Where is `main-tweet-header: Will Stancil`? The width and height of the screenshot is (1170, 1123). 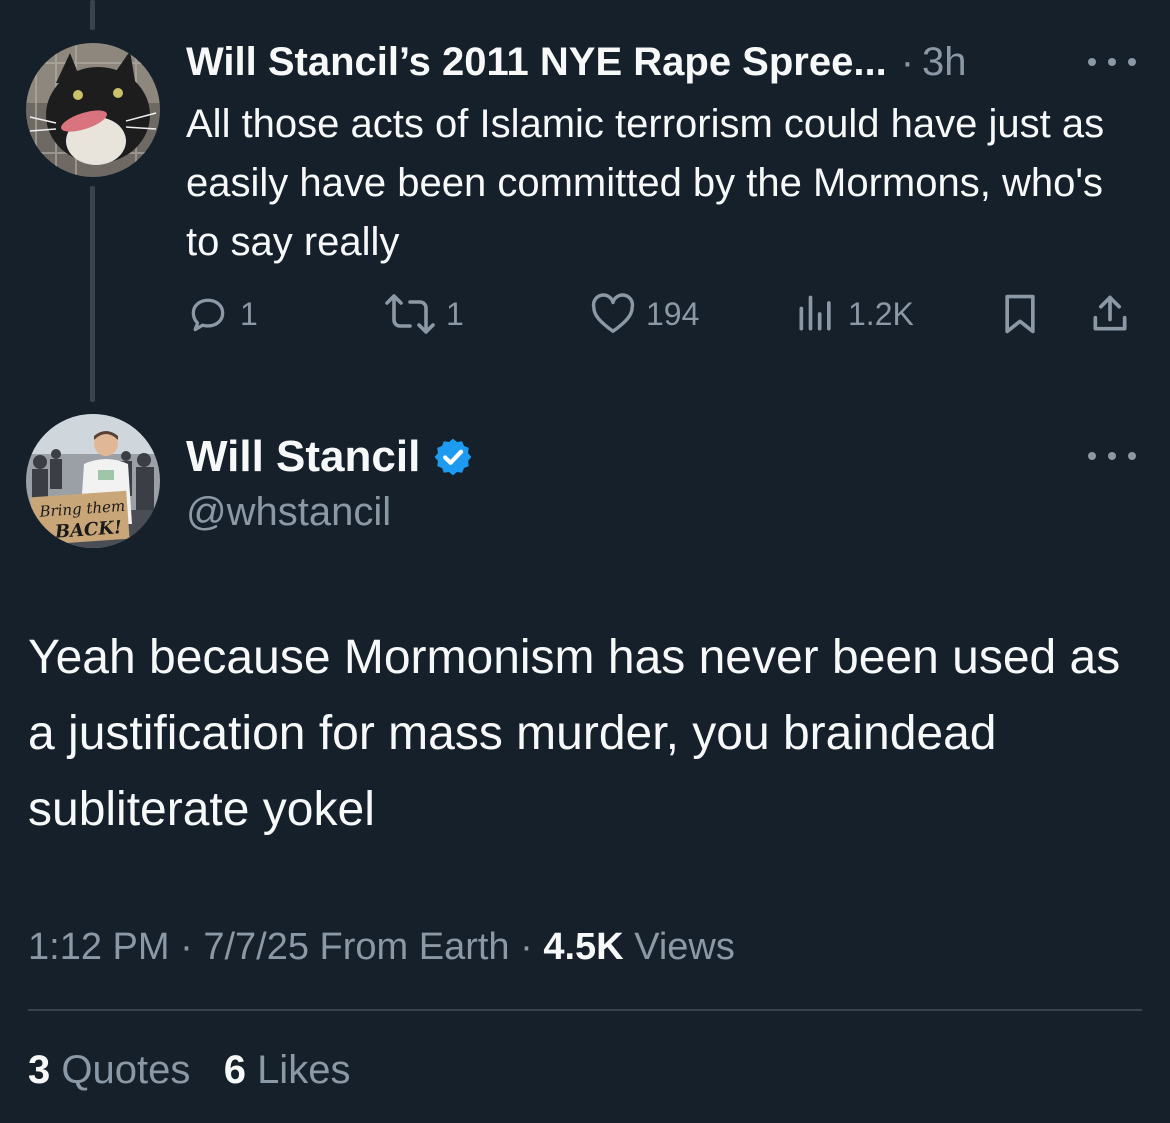 main-tweet-header: Will Stancil is located at coordinates (330, 457).